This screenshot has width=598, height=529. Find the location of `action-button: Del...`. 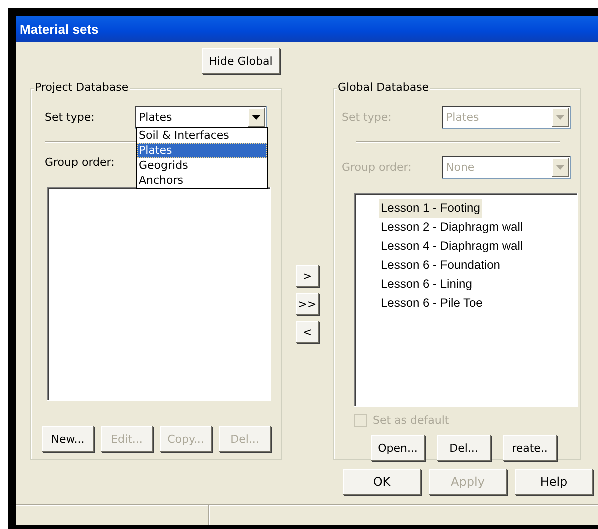

action-button: Del... is located at coordinates (464, 448).